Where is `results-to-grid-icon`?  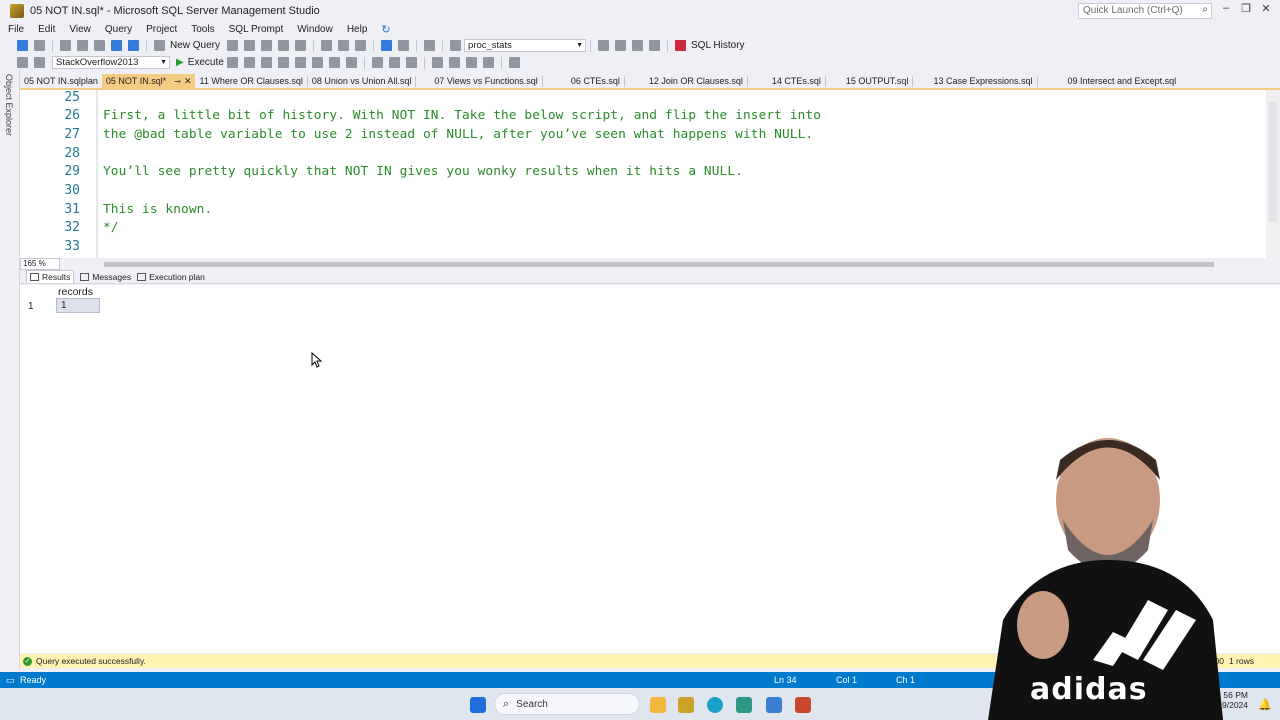
results-to-grid-icon is located at coordinates (394, 62).